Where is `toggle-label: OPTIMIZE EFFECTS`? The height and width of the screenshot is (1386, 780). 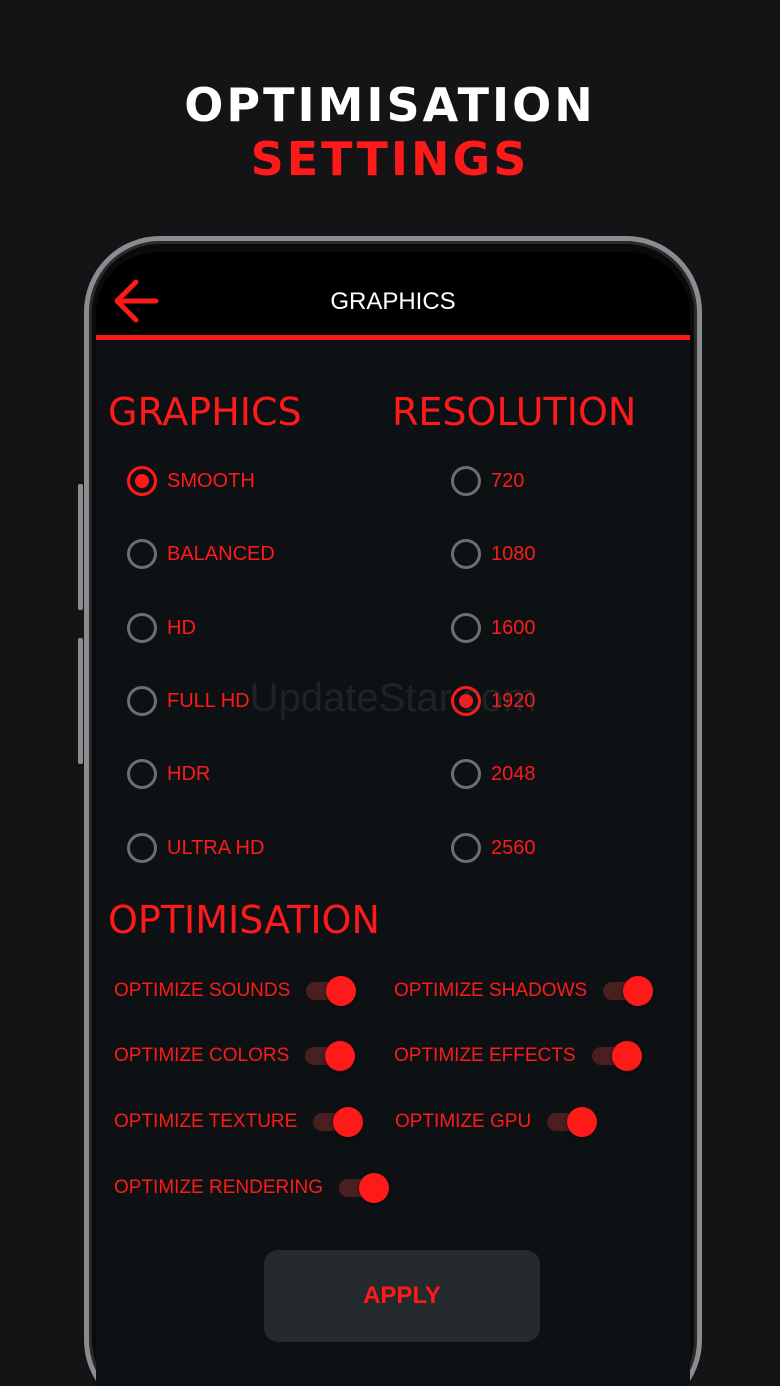
toggle-label: OPTIMIZE EFFECTS is located at coordinates (485, 1055).